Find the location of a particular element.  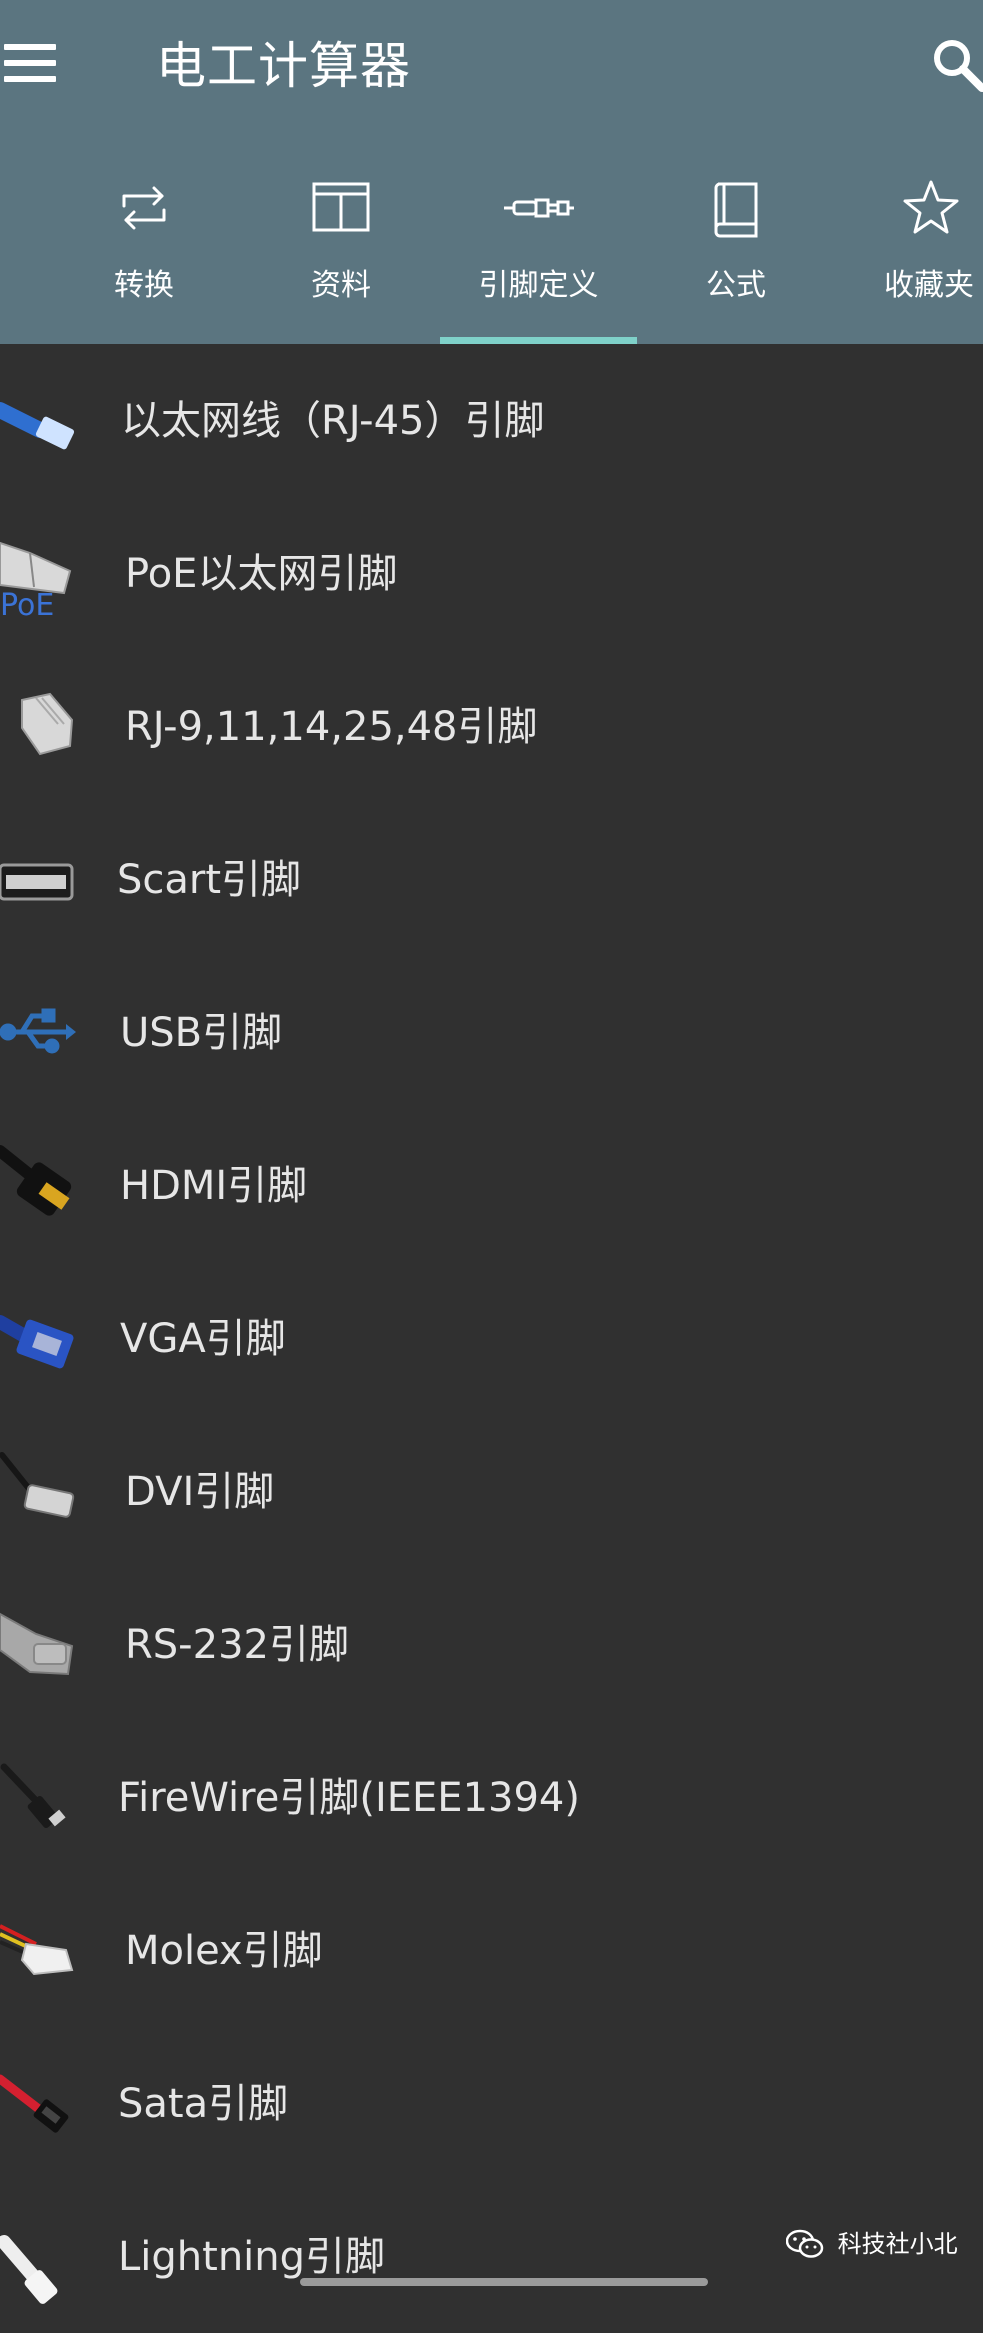

svg-text: PoE is located at coordinates (27, 605).